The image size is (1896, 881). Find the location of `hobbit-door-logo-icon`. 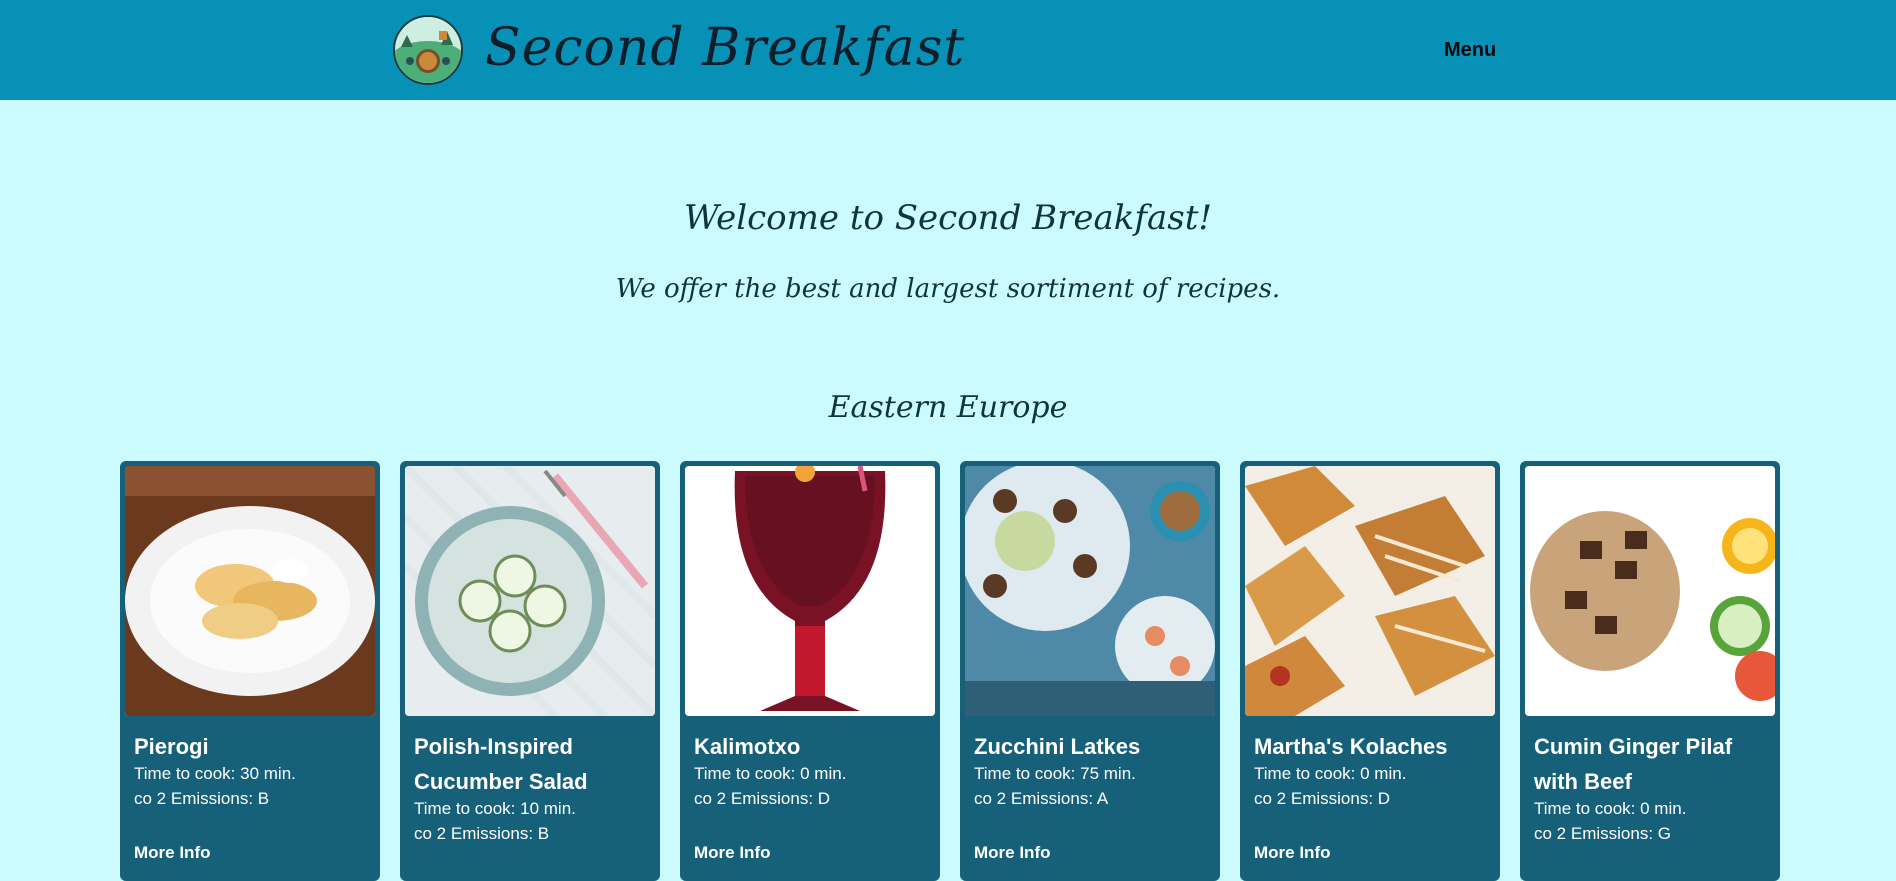

hobbit-door-logo-icon is located at coordinates (428, 50).